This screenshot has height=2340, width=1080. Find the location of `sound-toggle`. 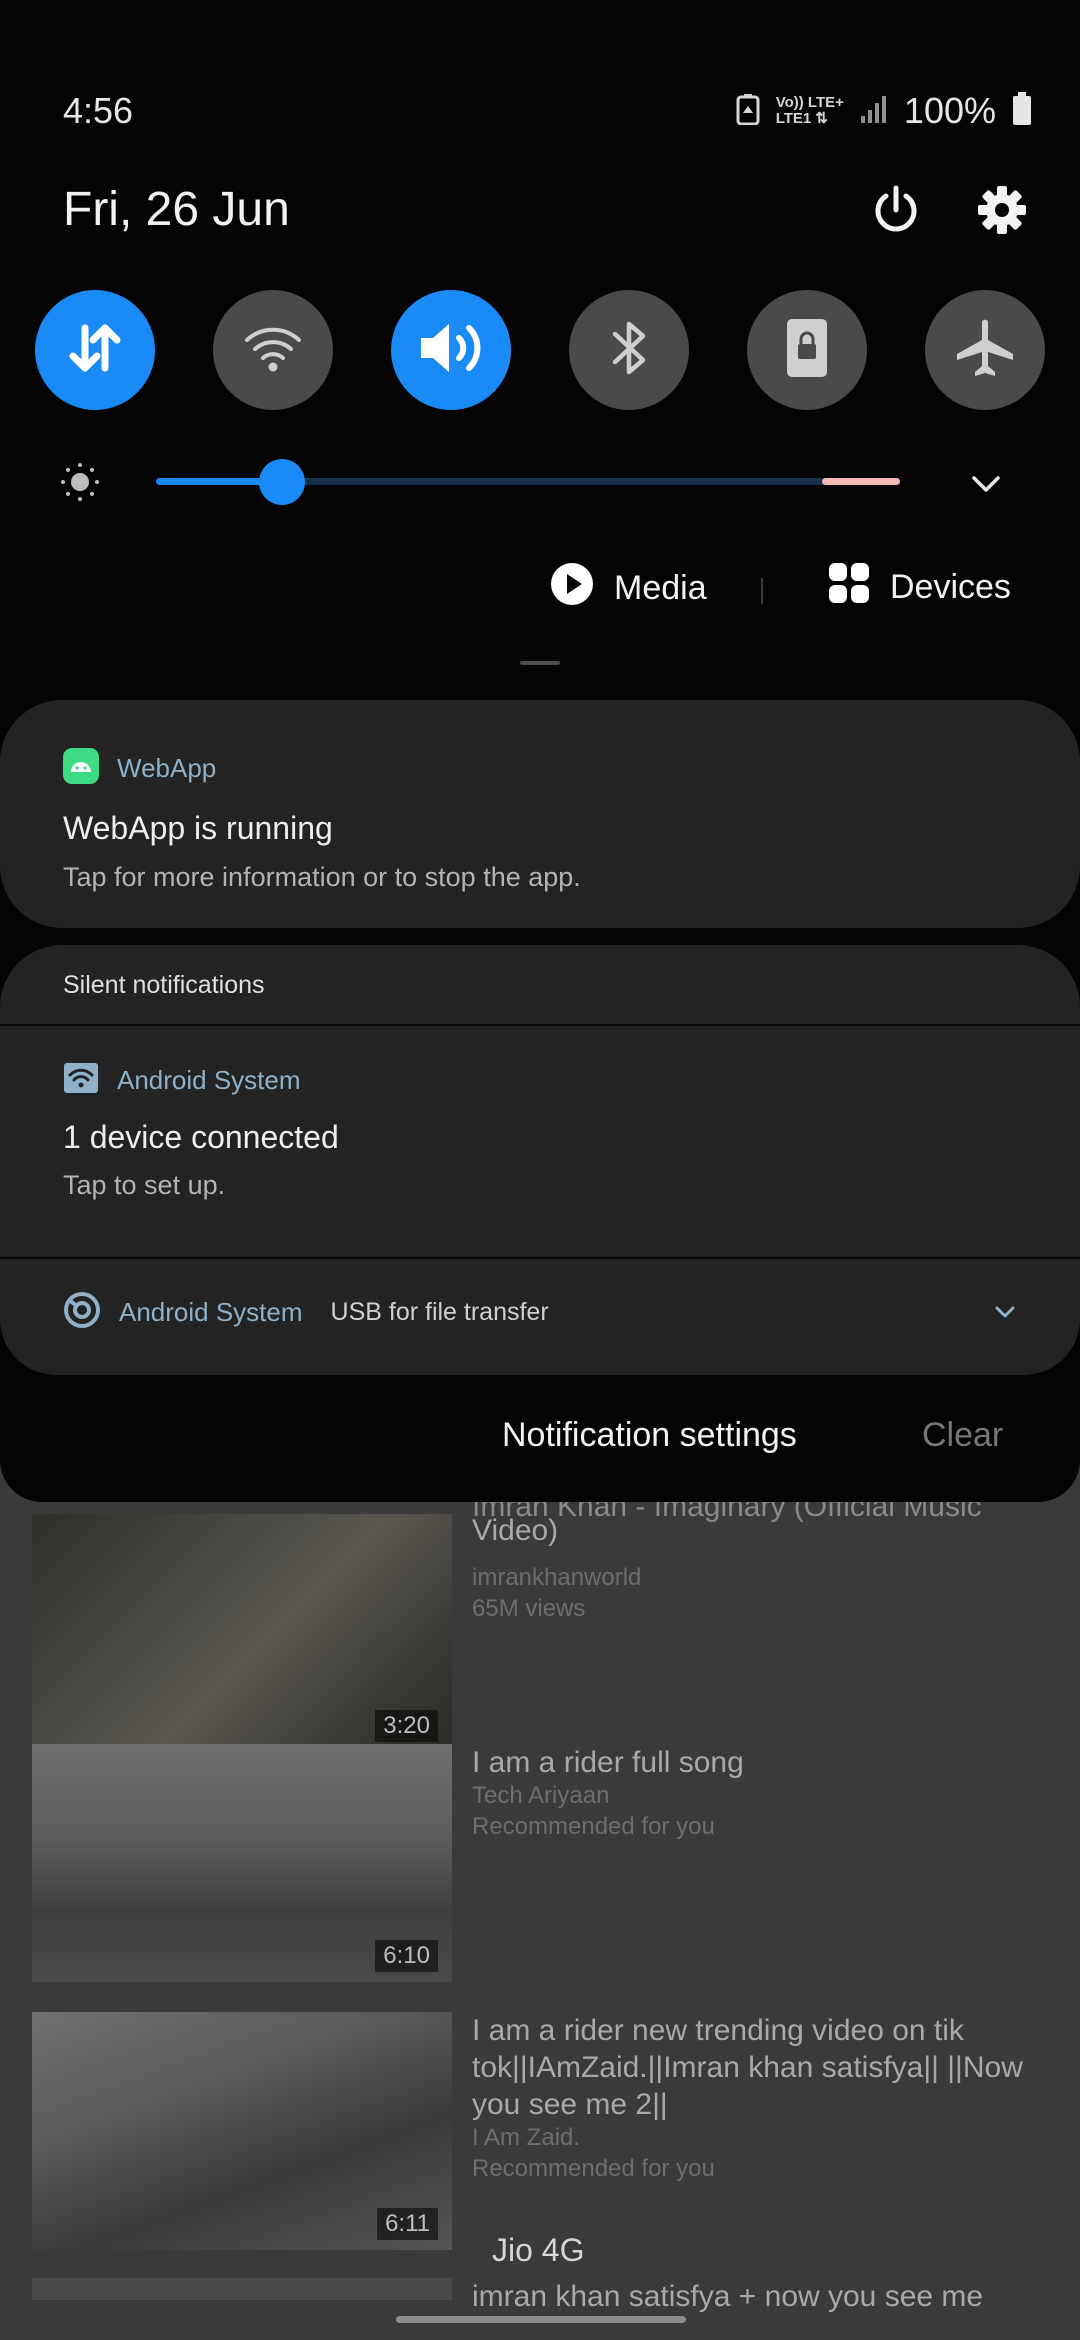

sound-toggle is located at coordinates (451, 350).